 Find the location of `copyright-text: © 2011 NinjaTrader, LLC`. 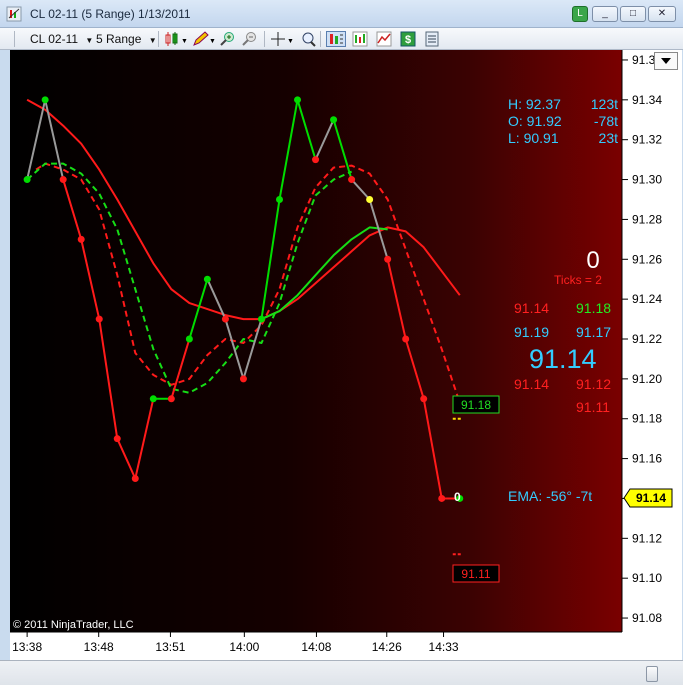

copyright-text: © 2011 NinjaTrader, LLC is located at coordinates (73, 625).